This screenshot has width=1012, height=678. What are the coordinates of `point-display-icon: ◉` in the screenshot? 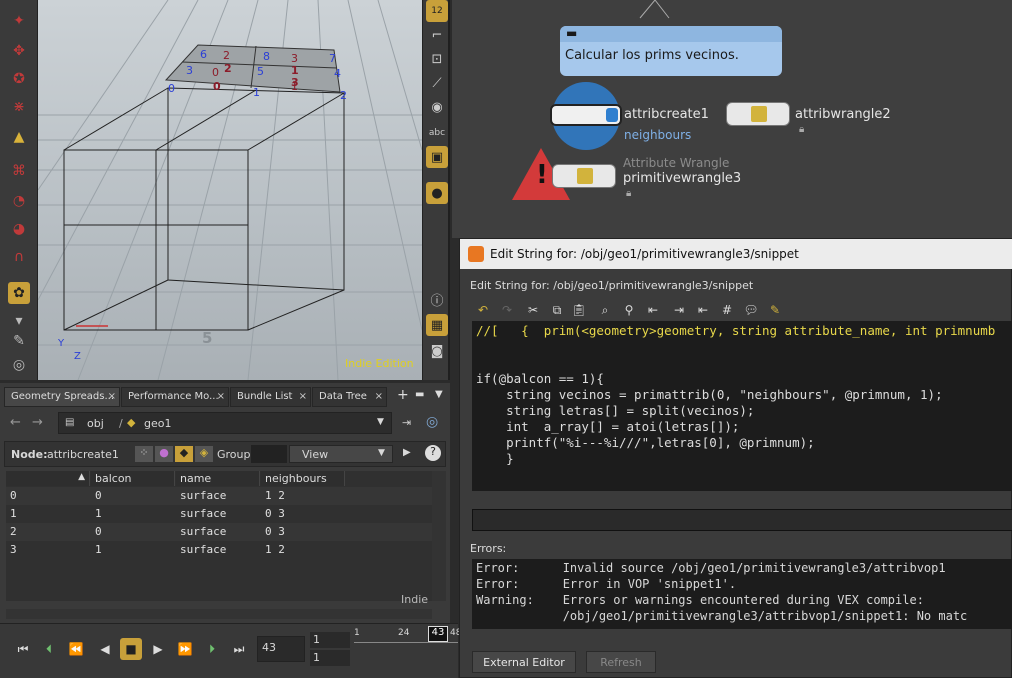 It's located at (437, 107).